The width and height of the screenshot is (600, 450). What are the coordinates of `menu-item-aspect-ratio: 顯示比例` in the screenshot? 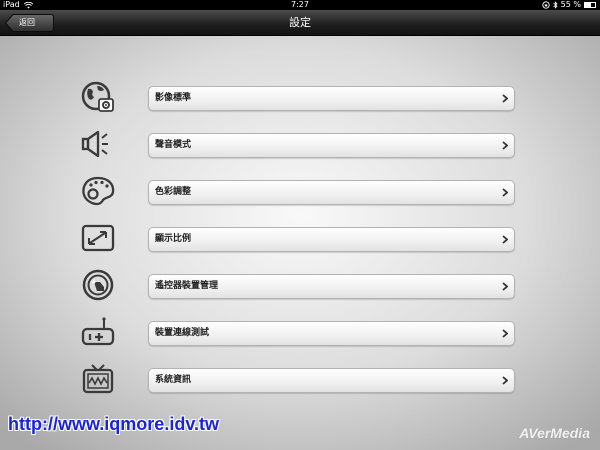 It's located at (331, 239).